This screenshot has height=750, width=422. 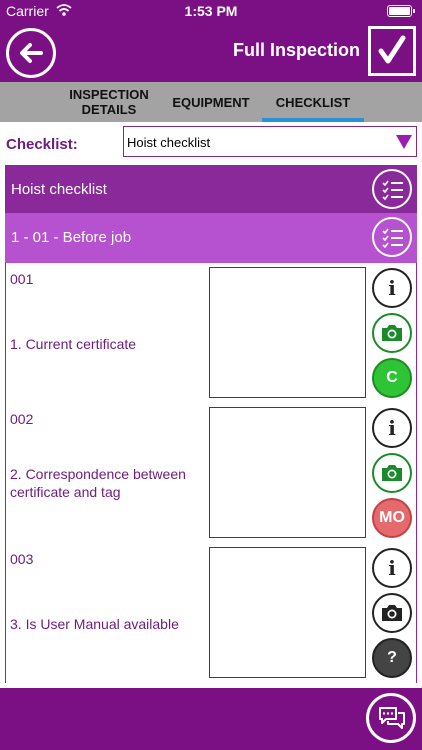 I want to click on checklist-list-button, so click(x=392, y=189).